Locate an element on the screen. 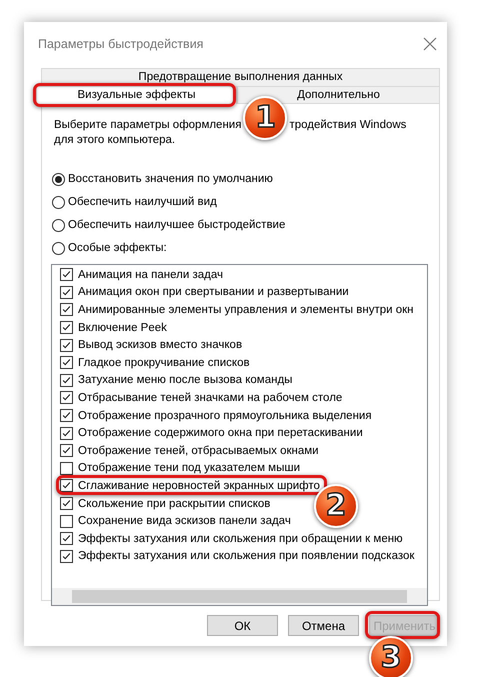 The height and width of the screenshot is (677, 481). effect-label: Затухание меню после вызова команды is located at coordinates (185, 380).